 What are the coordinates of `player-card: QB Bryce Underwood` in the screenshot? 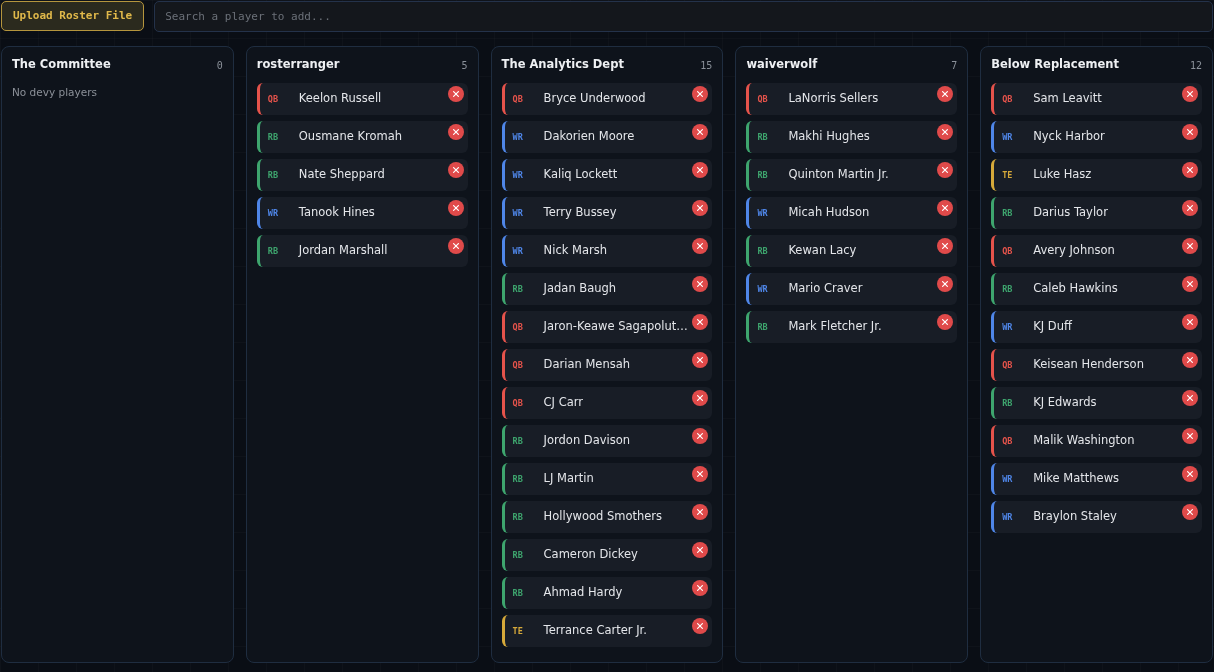 It's located at (607, 99).